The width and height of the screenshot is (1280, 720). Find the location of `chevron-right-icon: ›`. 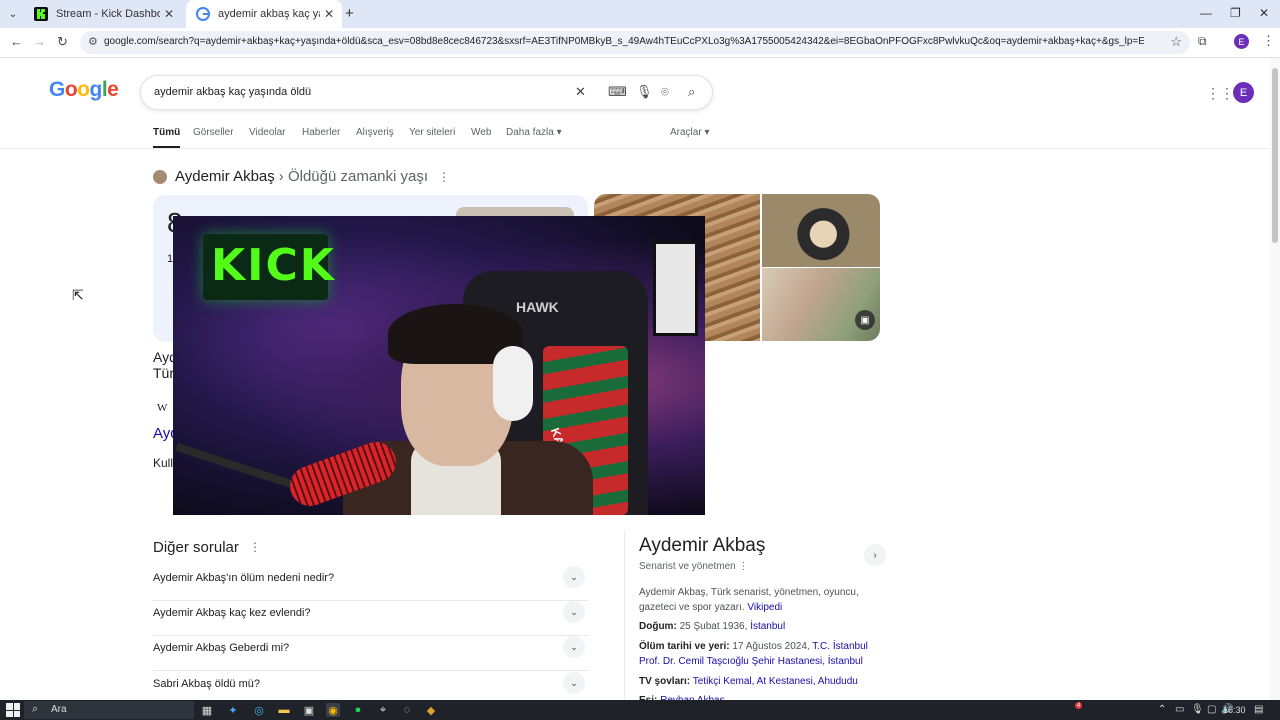

chevron-right-icon: › is located at coordinates (875, 555).